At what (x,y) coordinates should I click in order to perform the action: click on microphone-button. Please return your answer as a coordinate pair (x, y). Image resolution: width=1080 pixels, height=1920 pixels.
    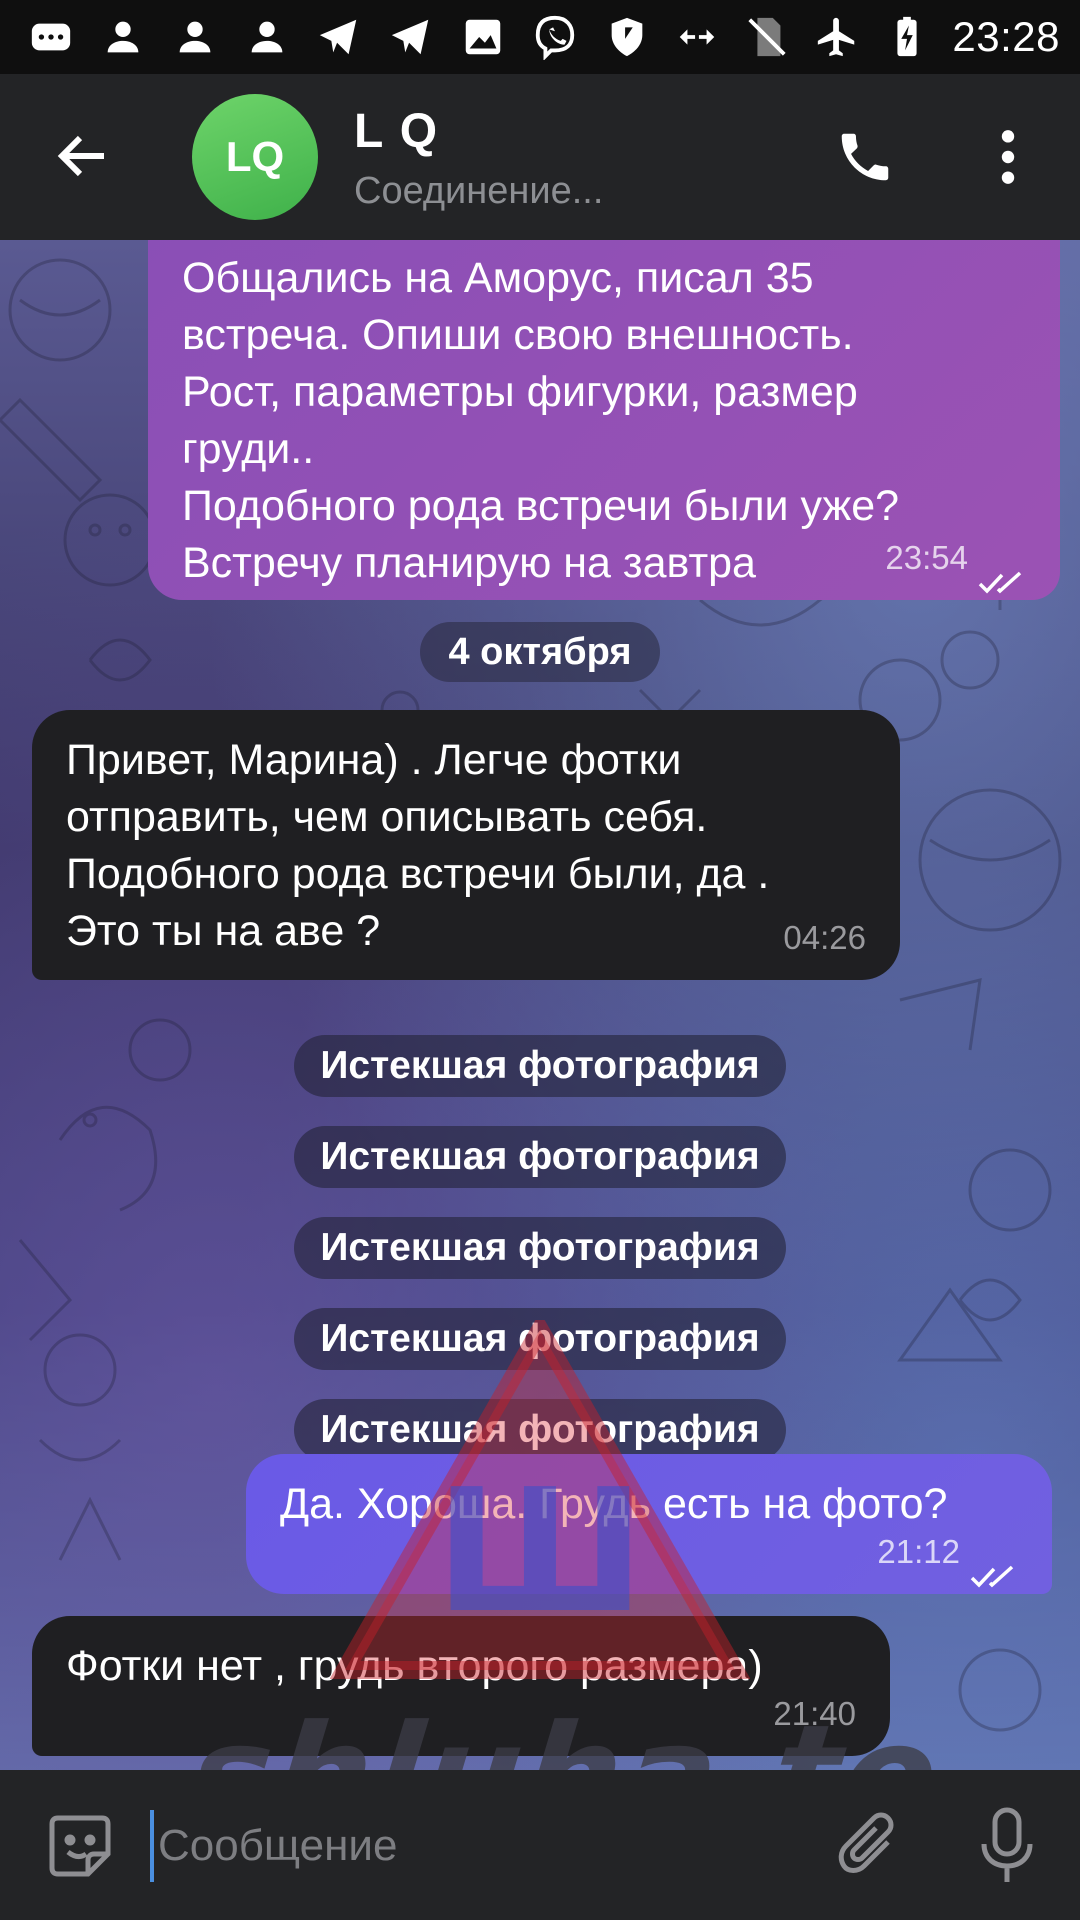
    Looking at the image, I should click on (1007, 1846).